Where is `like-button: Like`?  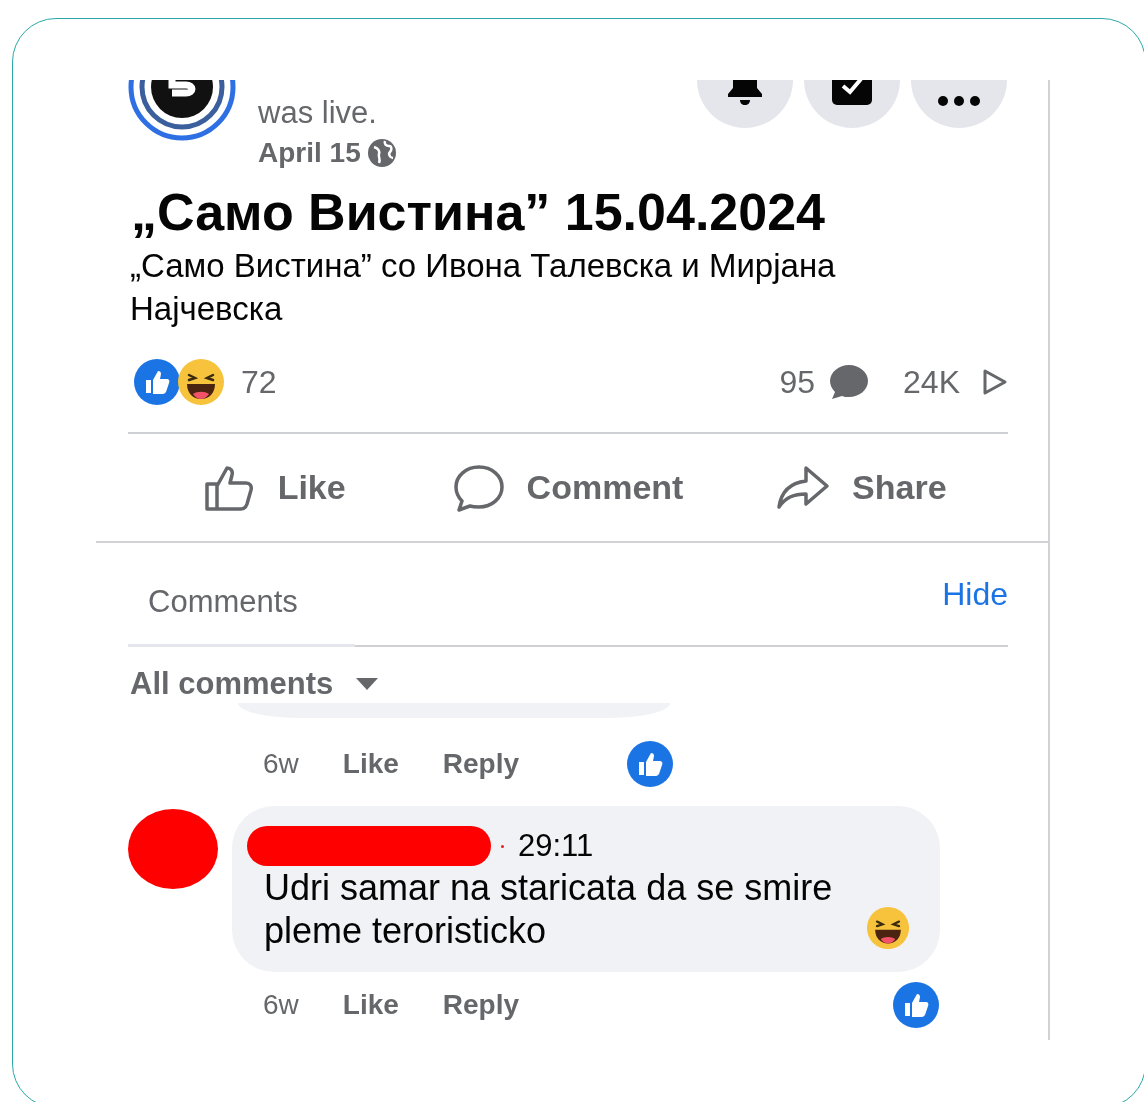
like-button: Like is located at coordinates (274, 487).